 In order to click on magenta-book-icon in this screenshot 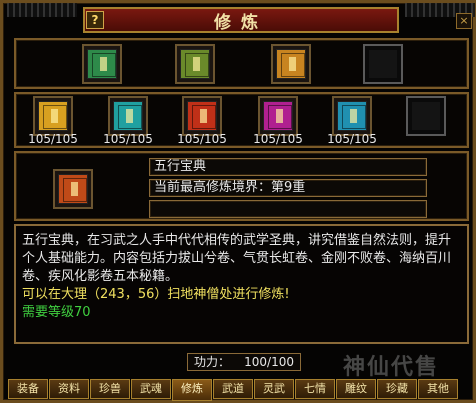, I will do `click(278, 116)`.